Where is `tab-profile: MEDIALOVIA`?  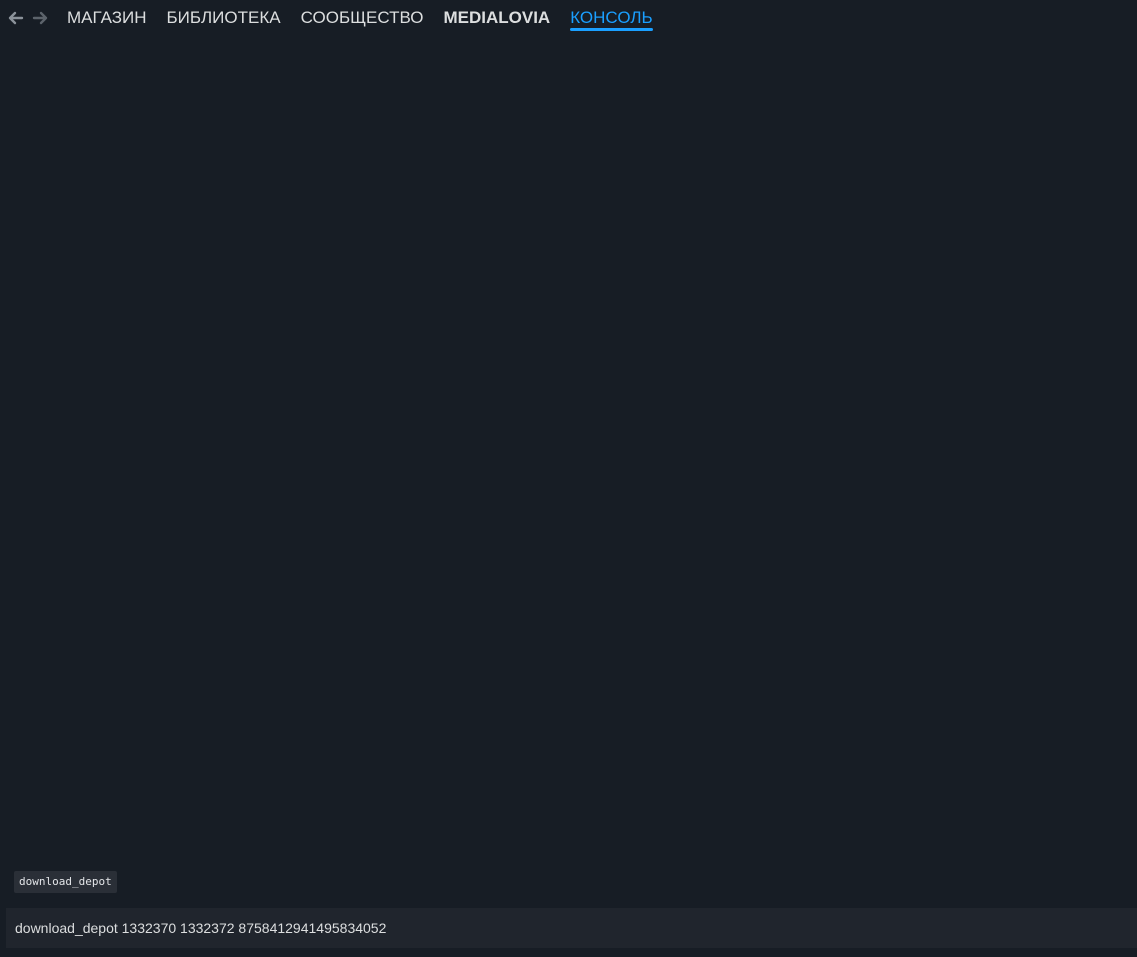 tab-profile: MEDIALOVIA is located at coordinates (496, 18).